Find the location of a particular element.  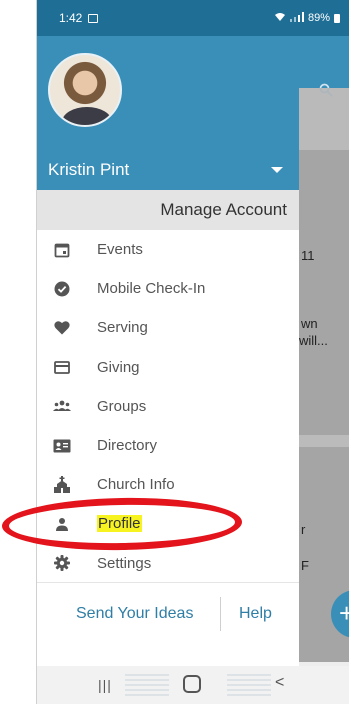

home-icon is located at coordinates (192, 684).